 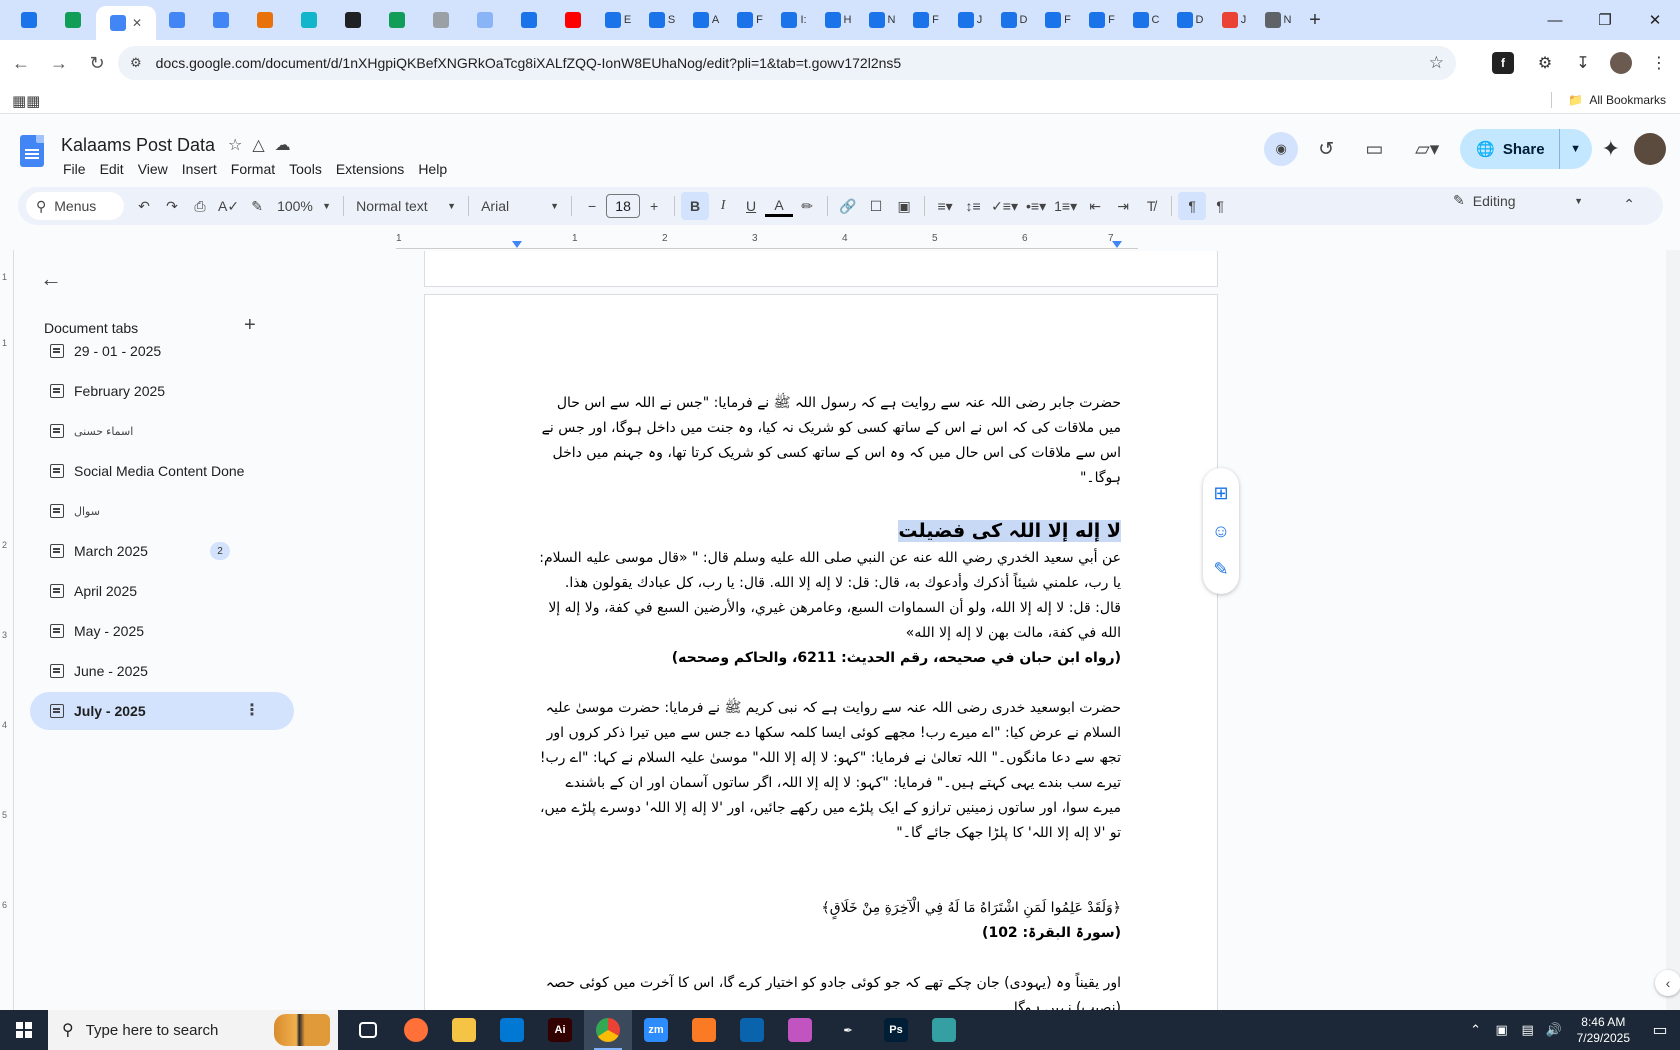 I want to click on back-icon: ←, so click(x=21, y=63).